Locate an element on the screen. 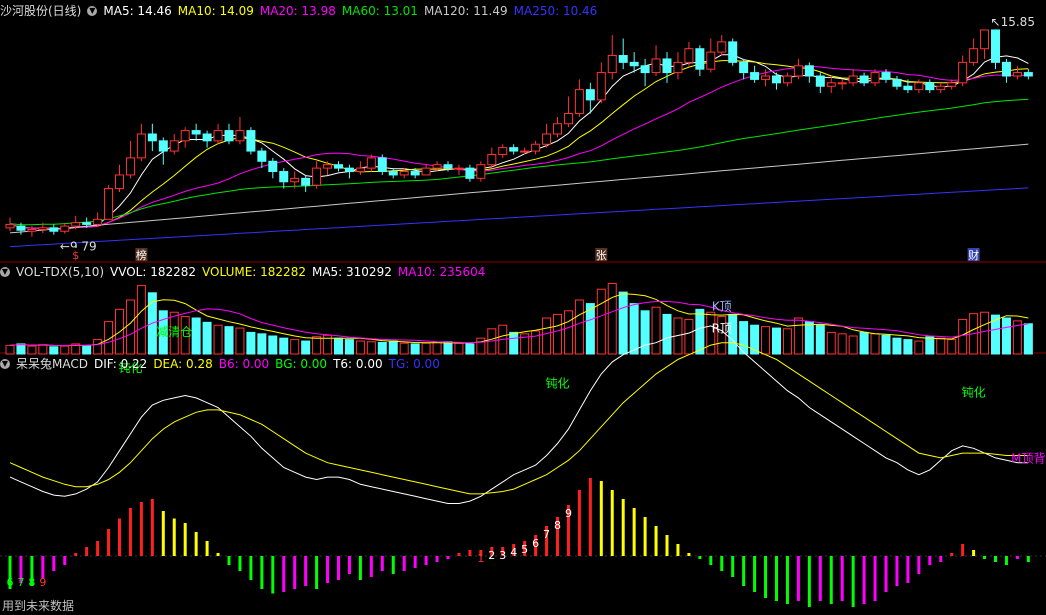  ma120-line is located at coordinates (519, 188).